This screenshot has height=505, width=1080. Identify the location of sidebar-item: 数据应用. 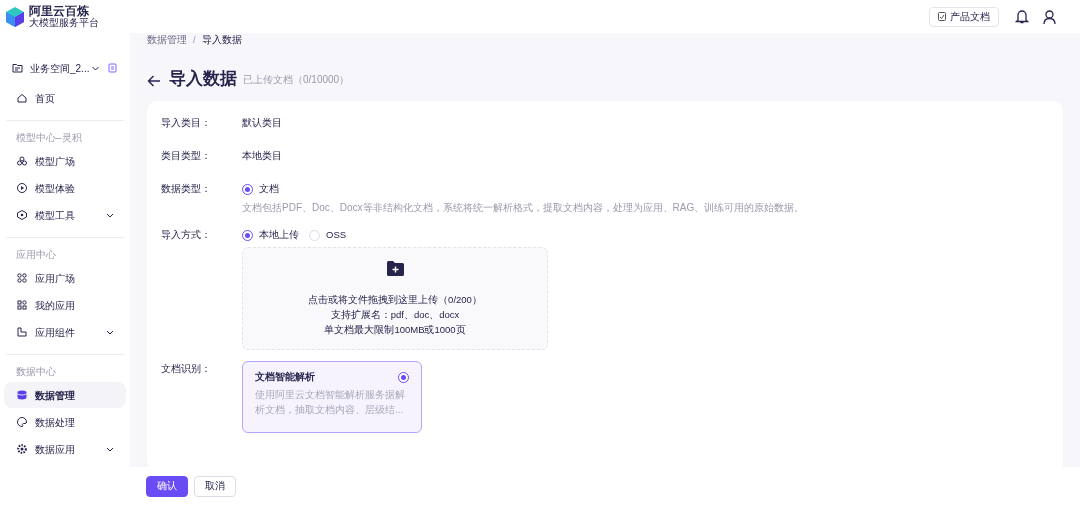
(65, 449).